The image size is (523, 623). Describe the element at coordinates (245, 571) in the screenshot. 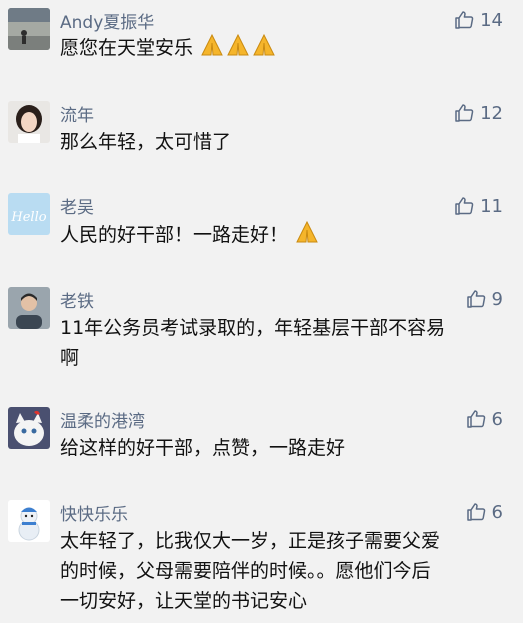

I see `comment-text-line: 的时候，父母需要陪伴的时候。。愿他们今后` at that location.